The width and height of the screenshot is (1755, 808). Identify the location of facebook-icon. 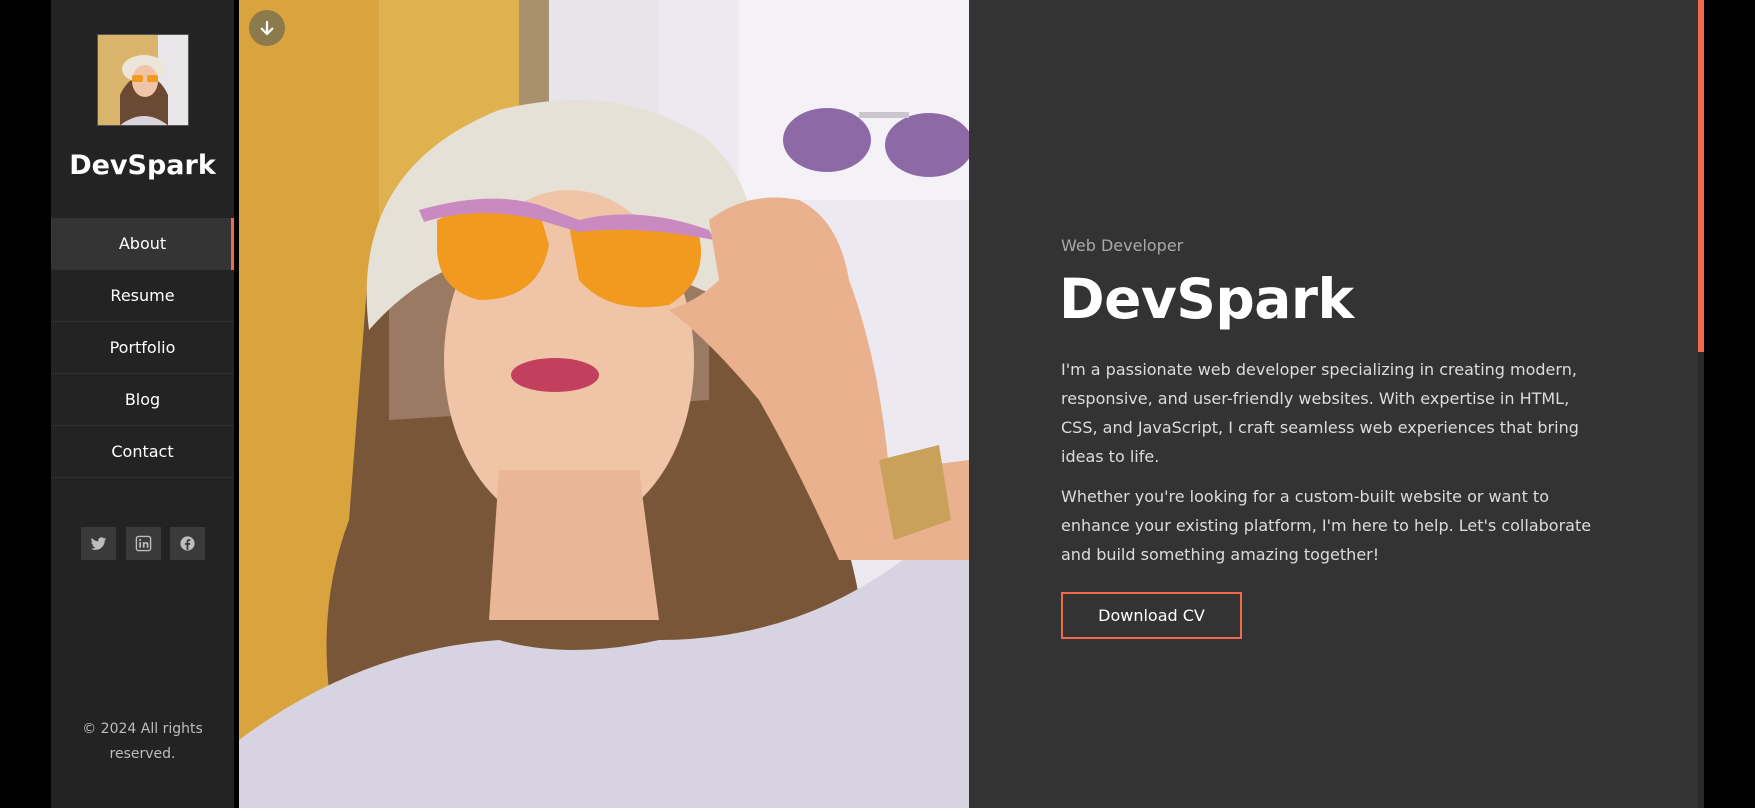
(187, 543).